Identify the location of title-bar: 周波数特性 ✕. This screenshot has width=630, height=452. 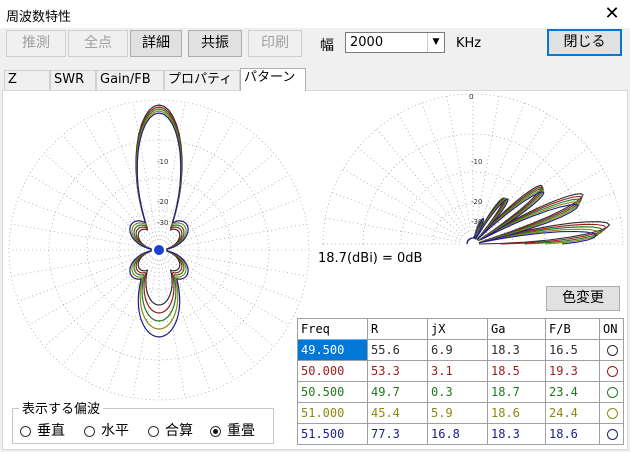
(315, 14).